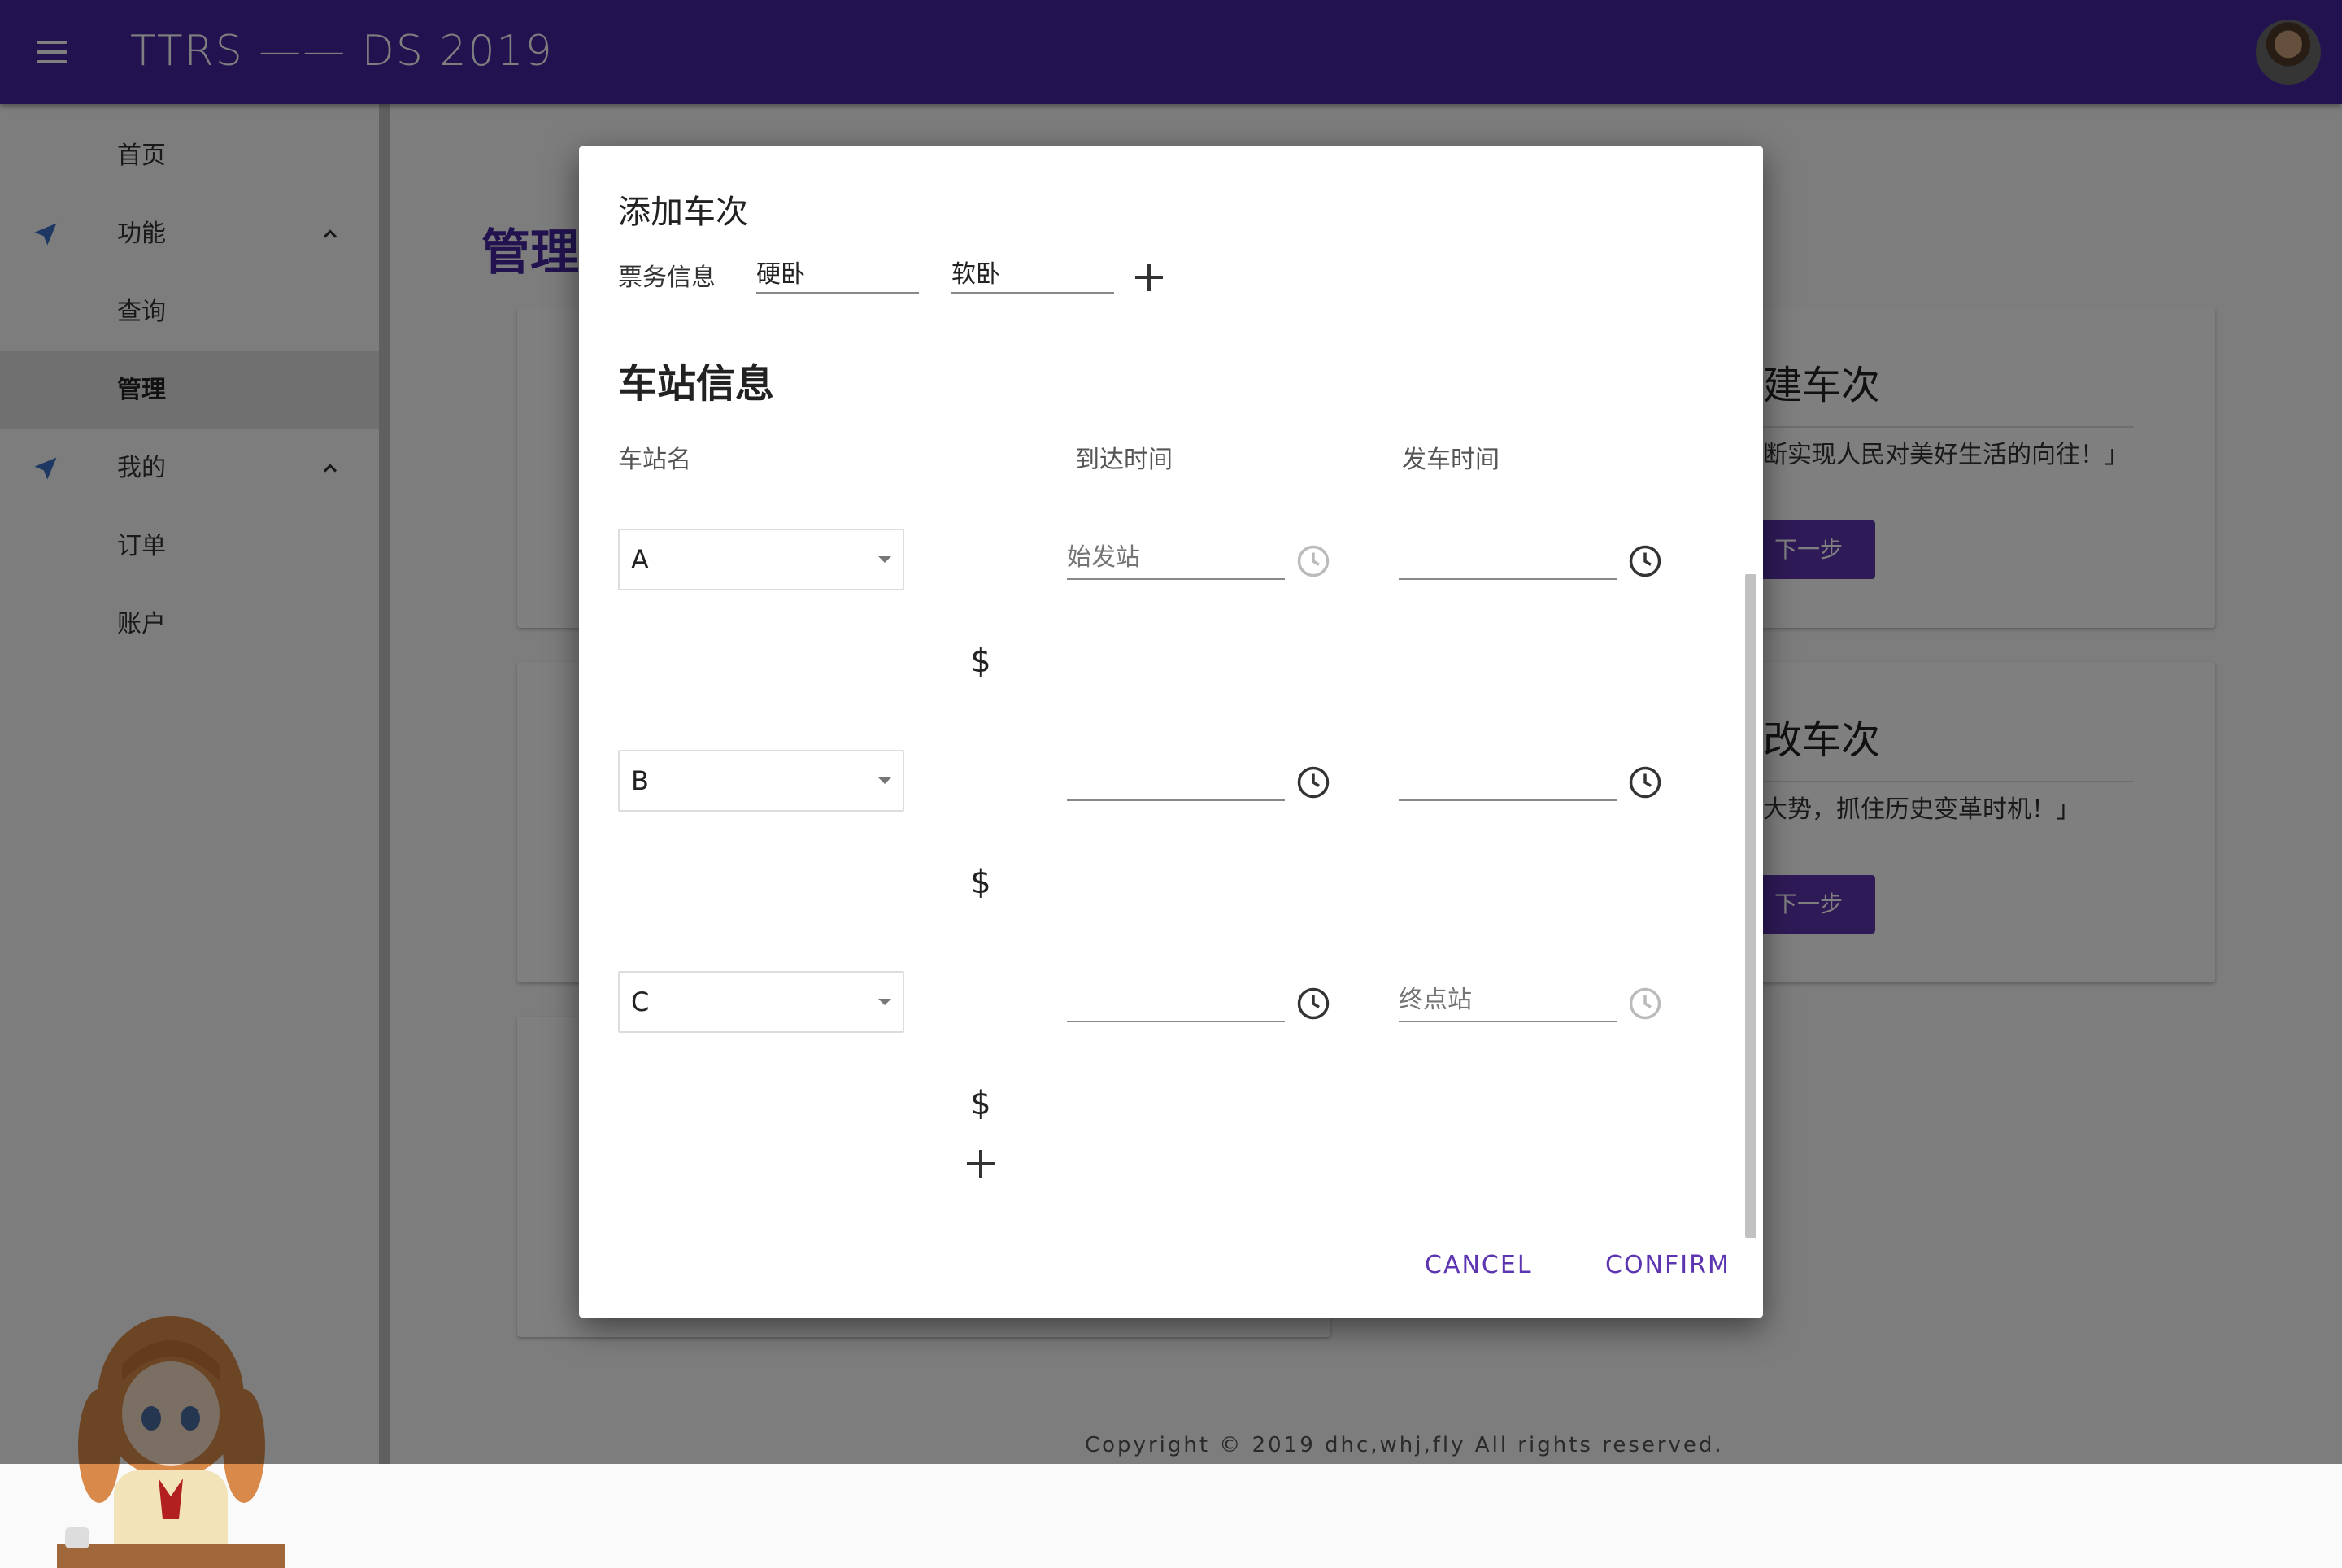 This screenshot has height=1568, width=2342. What do you see at coordinates (761, 1002) in the screenshot?
I see `station-select-c: C` at bounding box center [761, 1002].